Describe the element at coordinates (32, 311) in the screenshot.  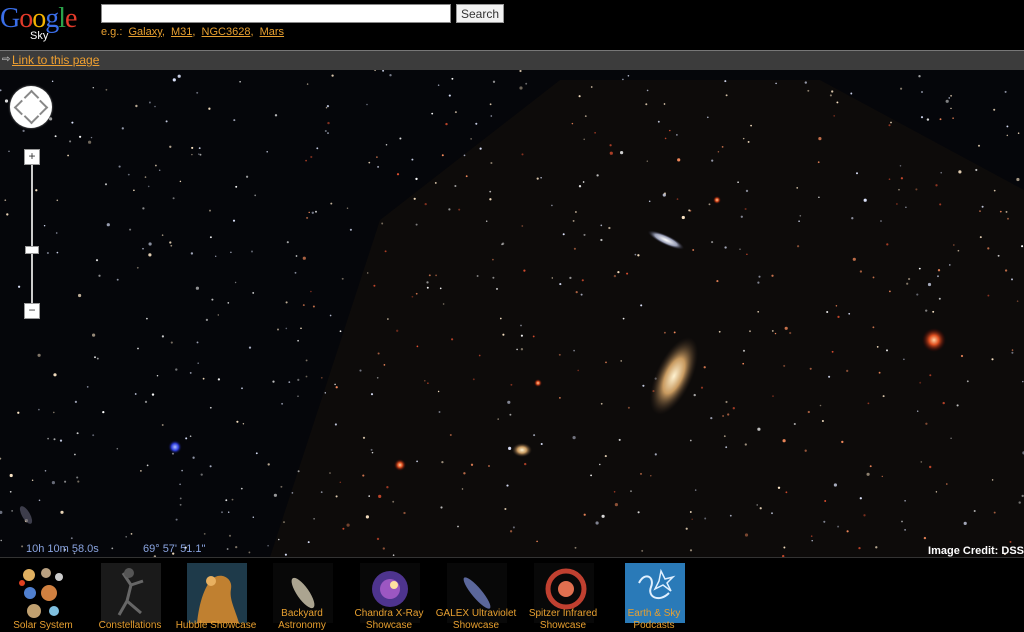
I see `zoom-out-button: −` at that location.